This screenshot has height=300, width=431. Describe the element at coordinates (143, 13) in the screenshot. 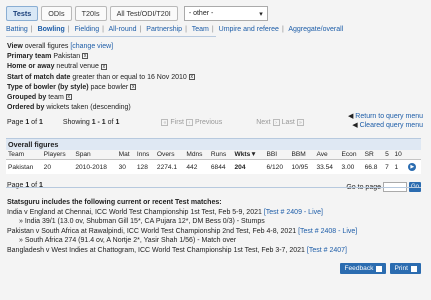

I see `tab-all-formats: All Test/ODI/T20I` at that location.